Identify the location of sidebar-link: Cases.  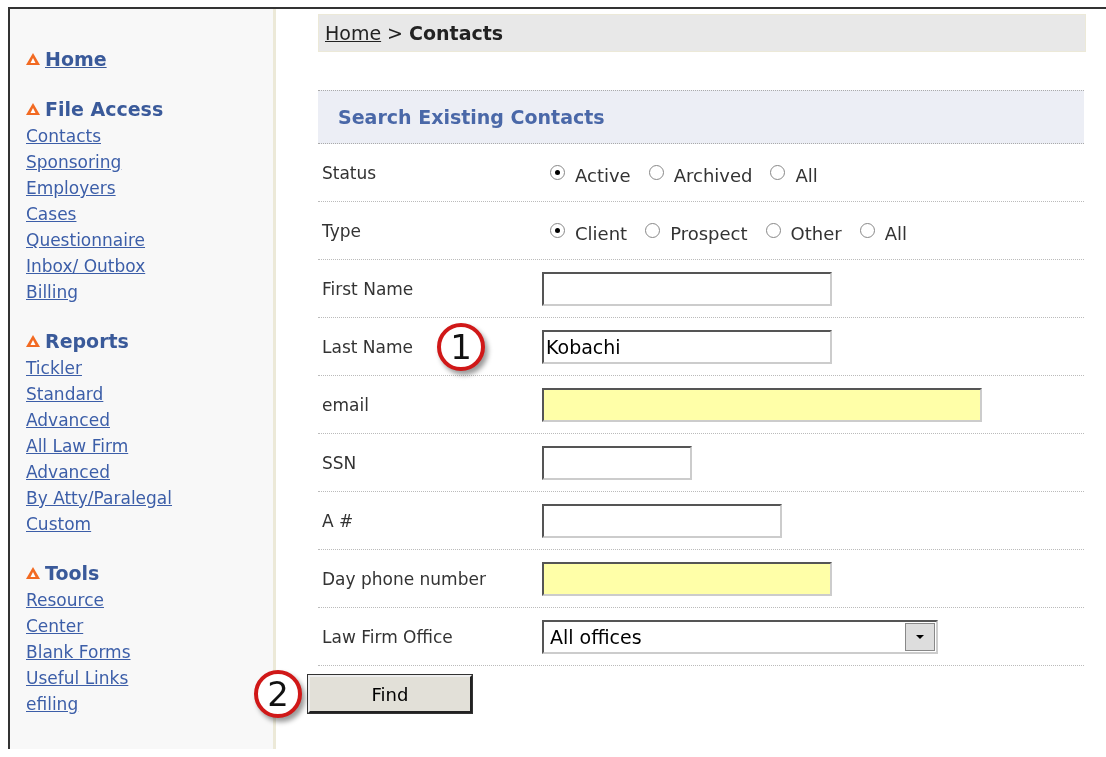
(51, 214).